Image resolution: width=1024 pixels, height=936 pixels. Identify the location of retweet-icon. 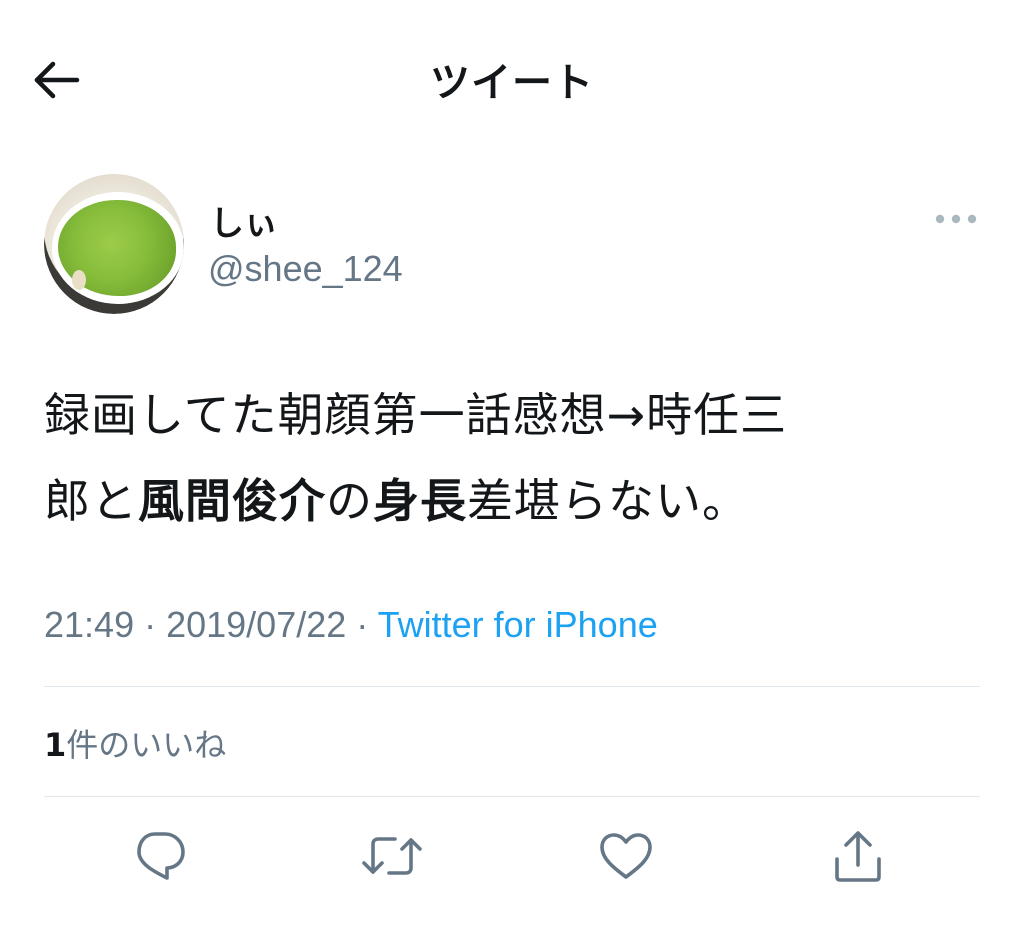
(392, 858).